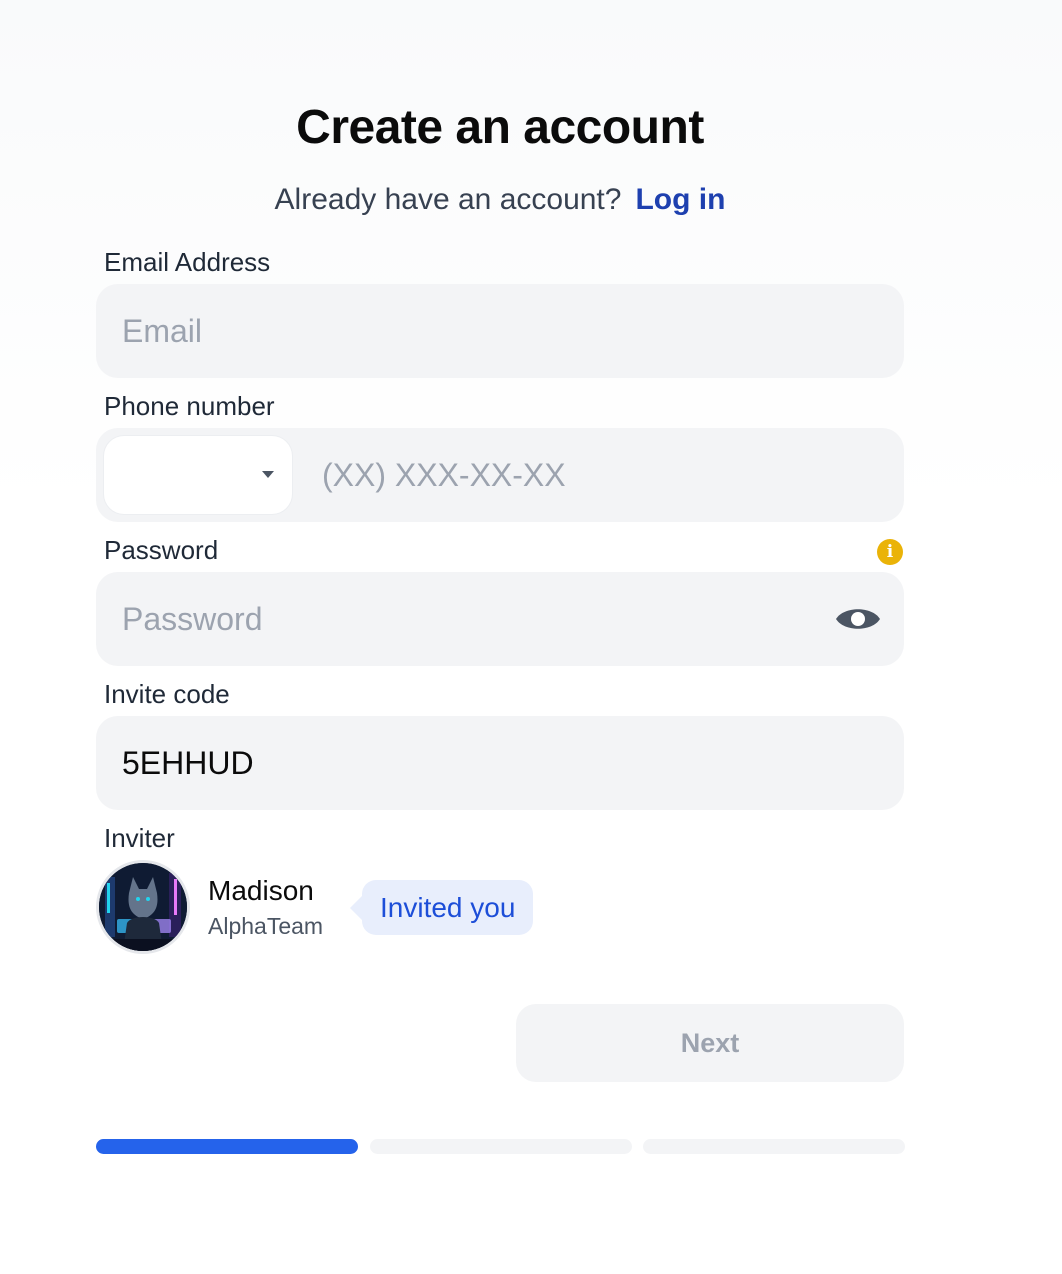 The image size is (1062, 1274). Describe the element at coordinates (441, 907) in the screenshot. I see `invited-badge: Invited you` at that location.